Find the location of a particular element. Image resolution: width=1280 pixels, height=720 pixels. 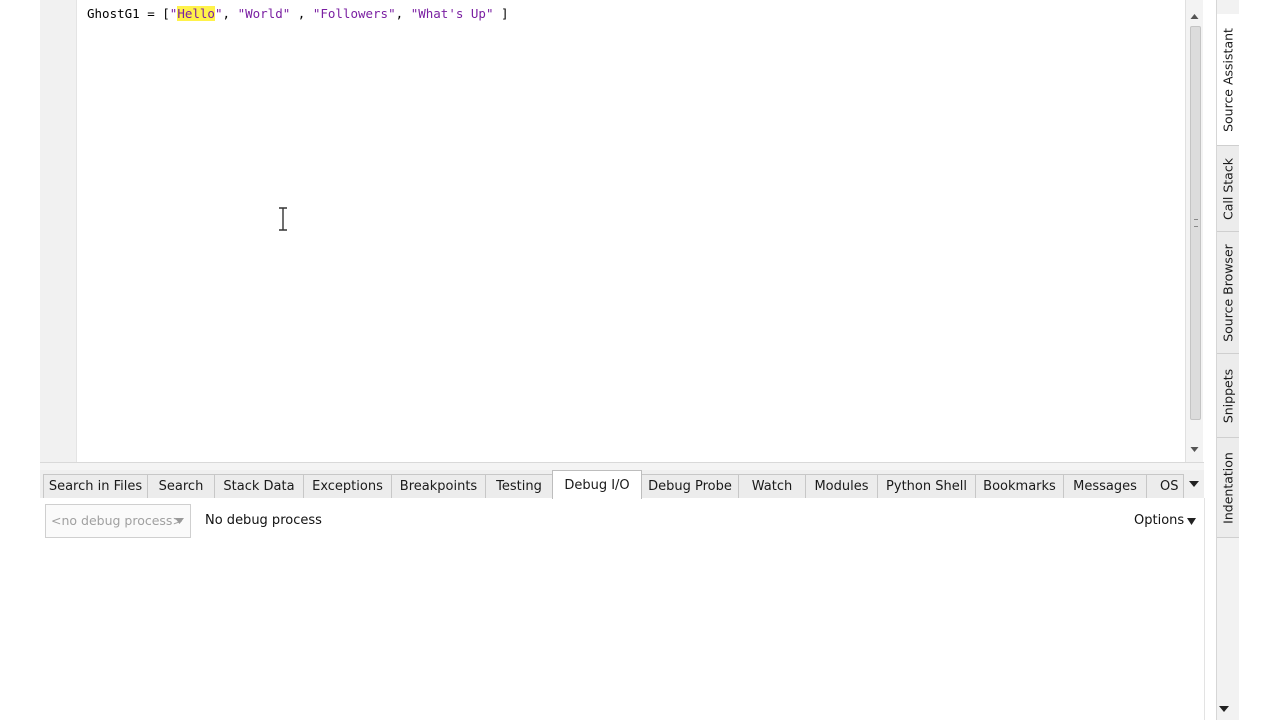

tab-source-browser: Source Browser is located at coordinates (1228, 293).